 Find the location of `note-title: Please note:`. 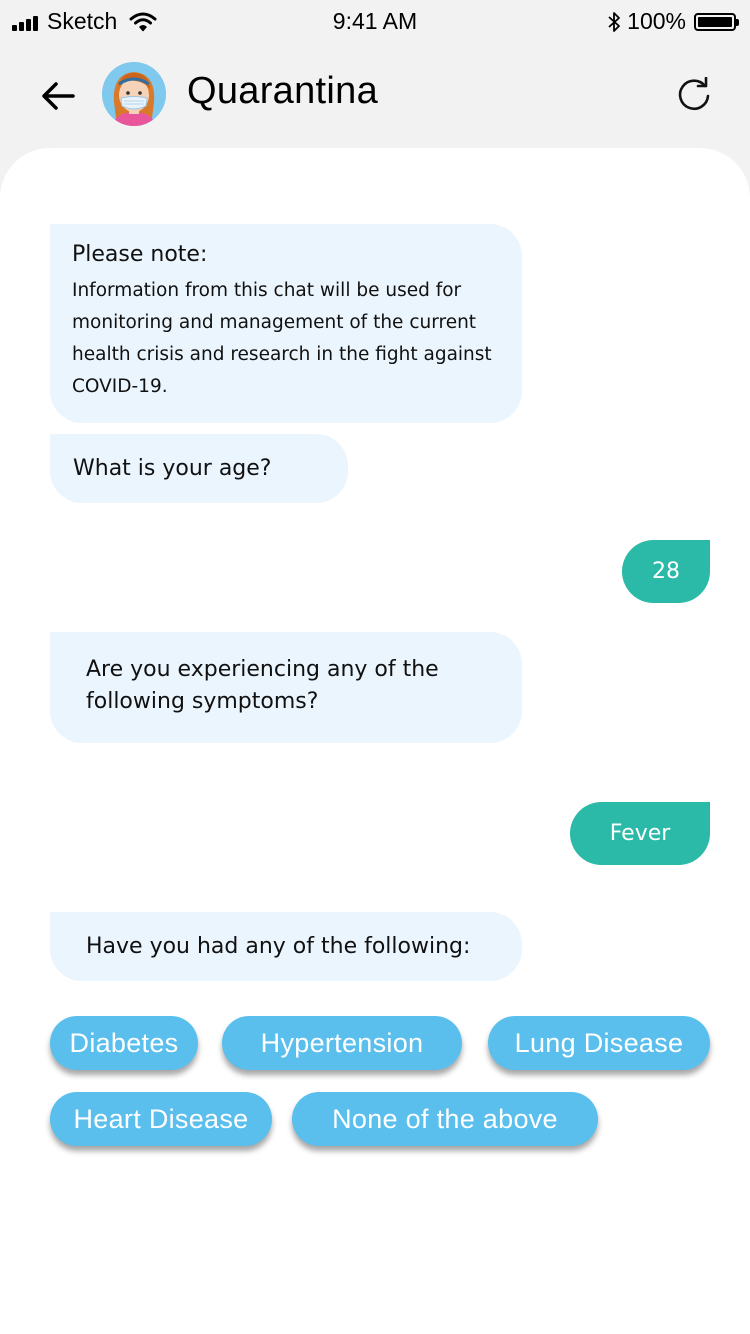

note-title: Please note: is located at coordinates (140, 254).